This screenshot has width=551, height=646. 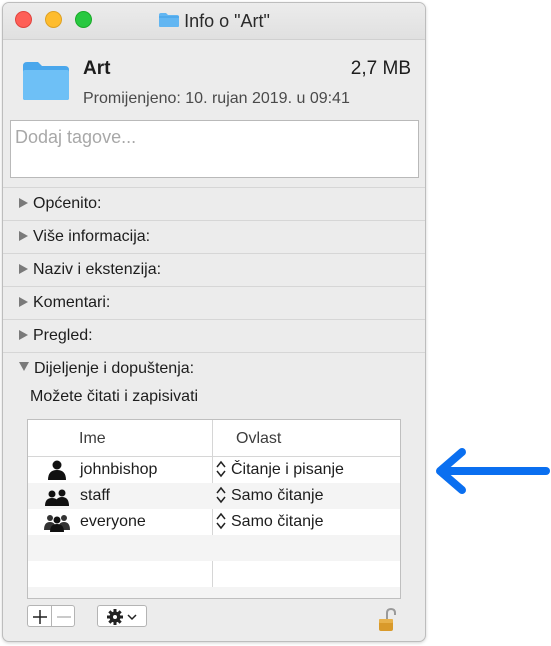 I want to click on table-row: staff Samo čitanje, so click(x=214, y=496).